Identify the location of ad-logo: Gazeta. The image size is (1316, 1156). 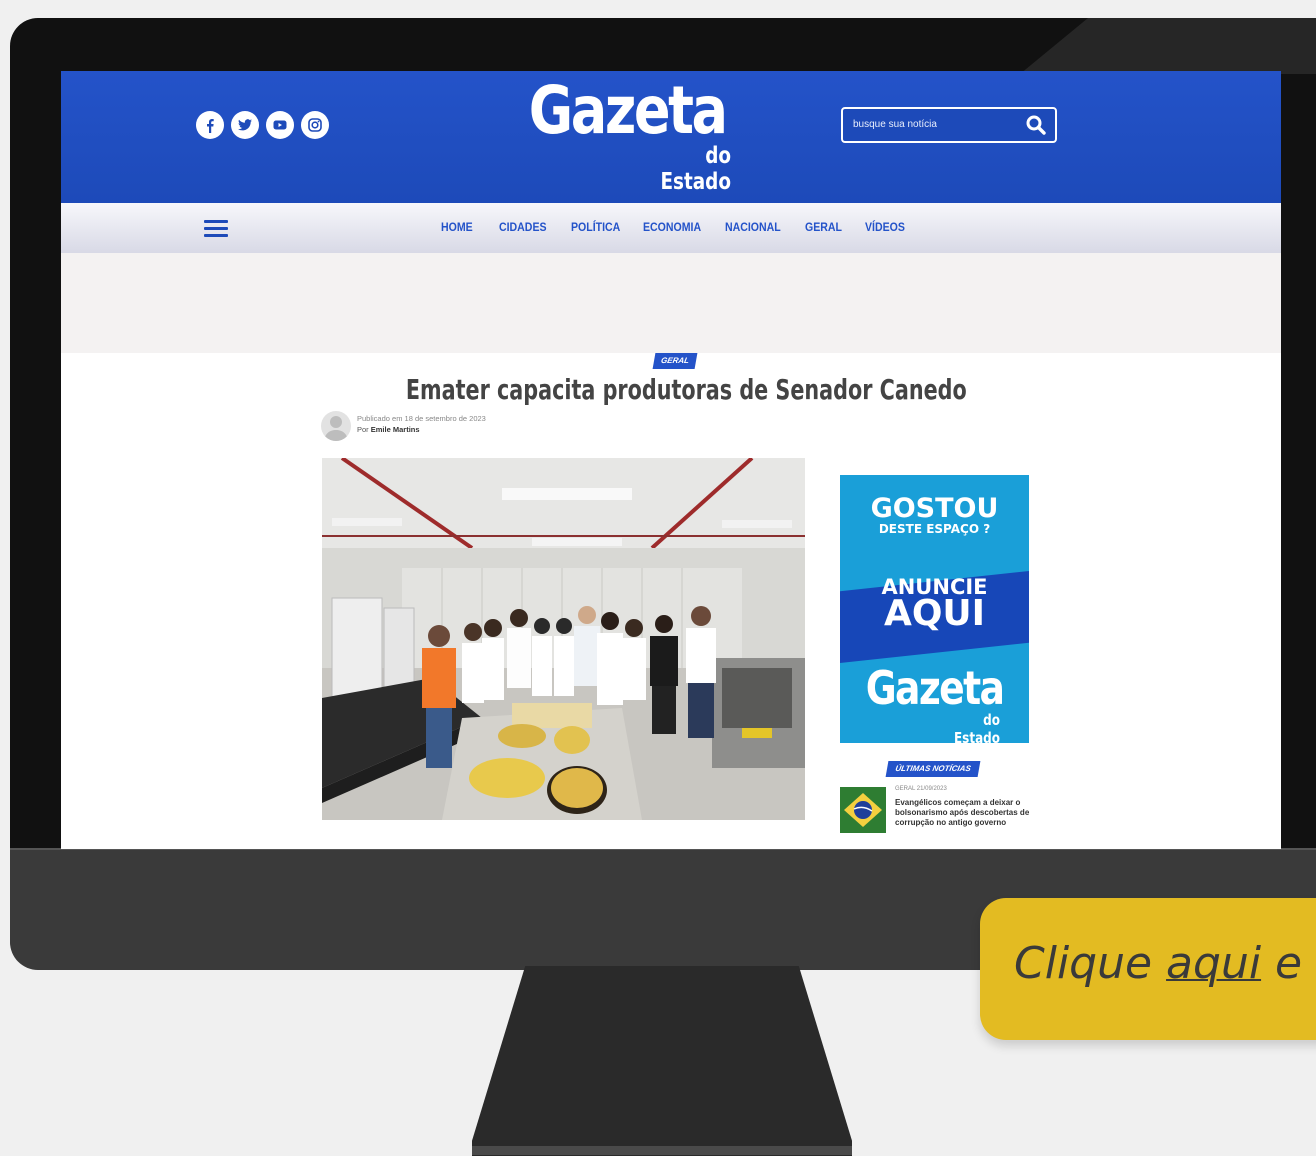
(935, 688).